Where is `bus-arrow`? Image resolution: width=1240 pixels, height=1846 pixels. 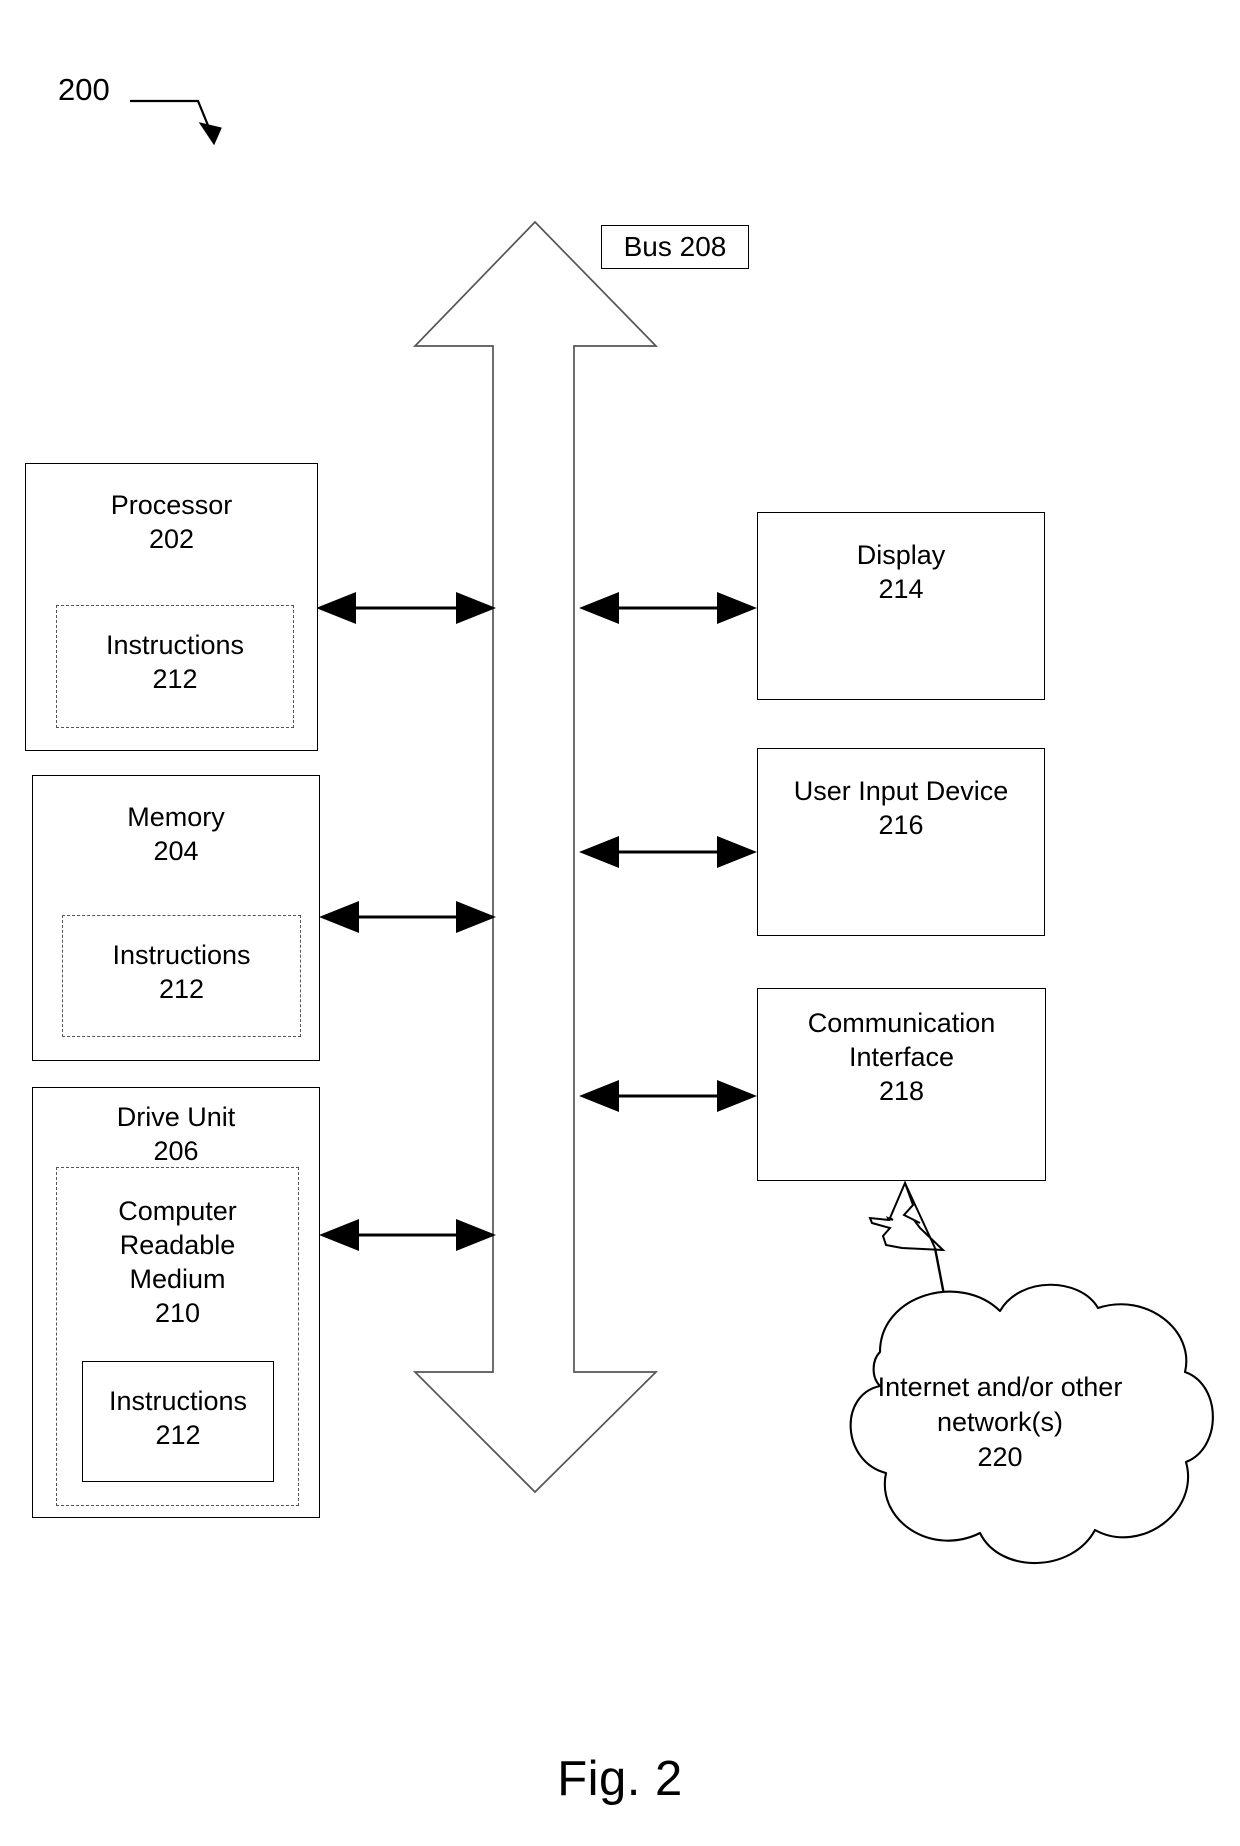
bus-arrow is located at coordinates (535, 857).